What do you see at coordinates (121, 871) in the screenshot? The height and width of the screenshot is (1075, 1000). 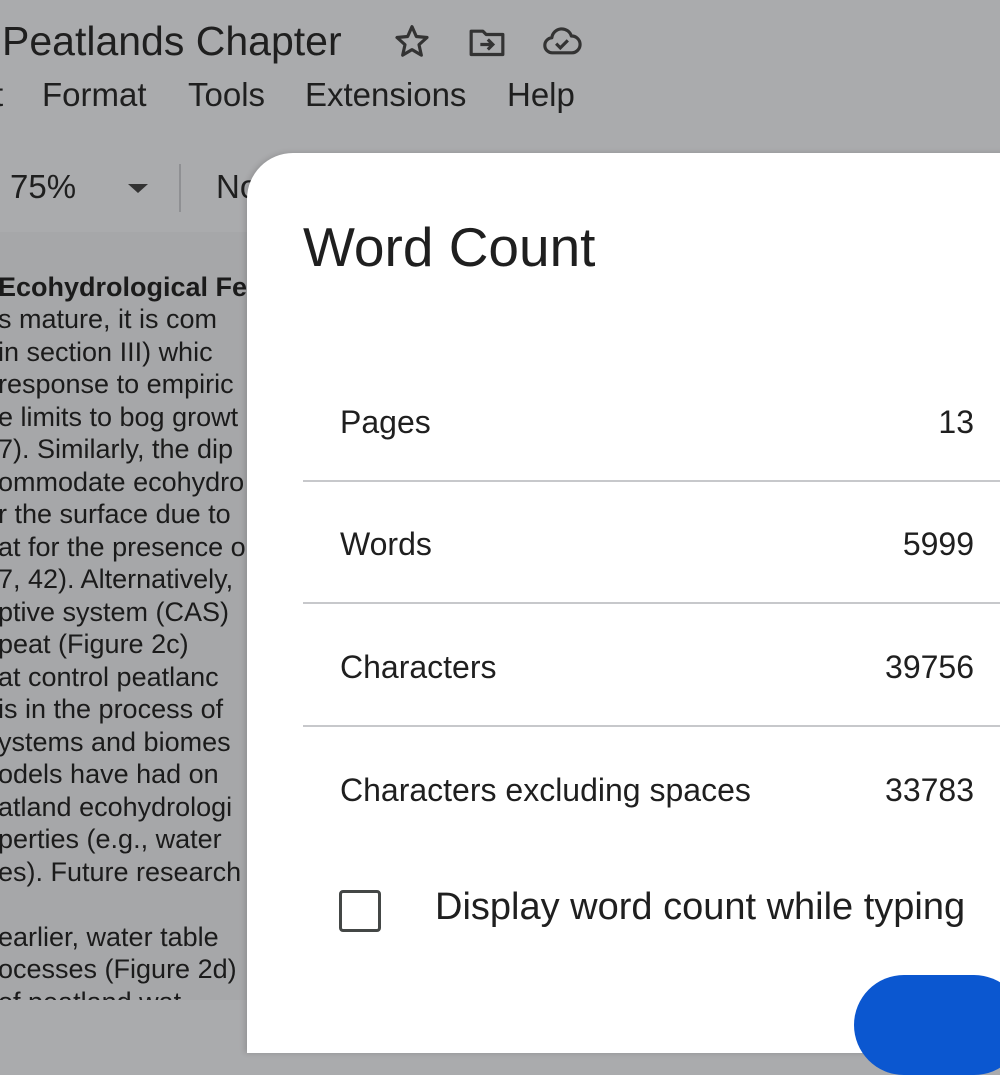 I see `document-line: es). Future research` at bounding box center [121, 871].